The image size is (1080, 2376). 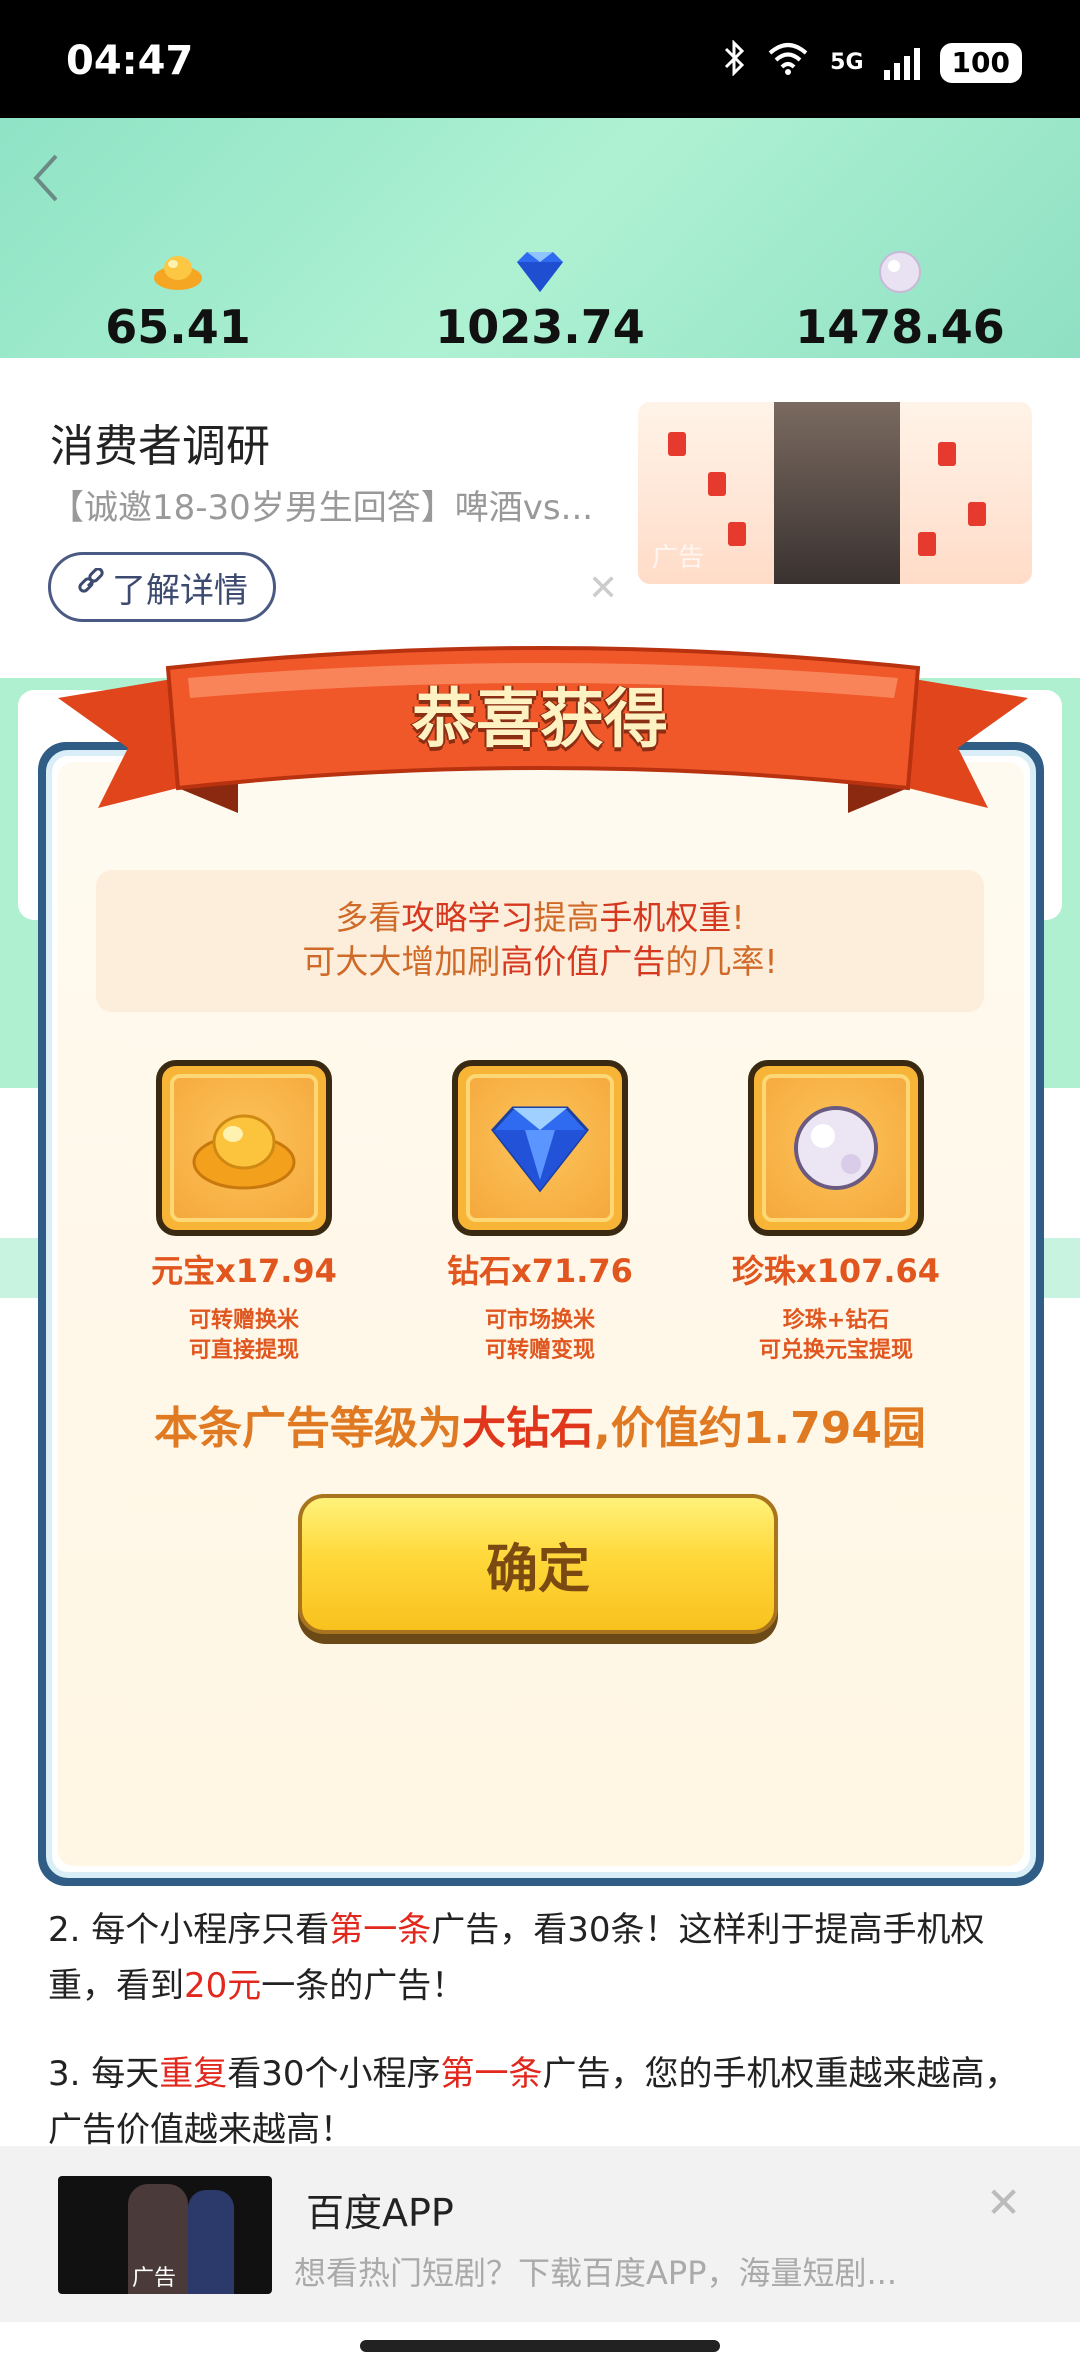 What do you see at coordinates (178, 327) in the screenshot?
I see `balance-gold-value: 65.41` at bounding box center [178, 327].